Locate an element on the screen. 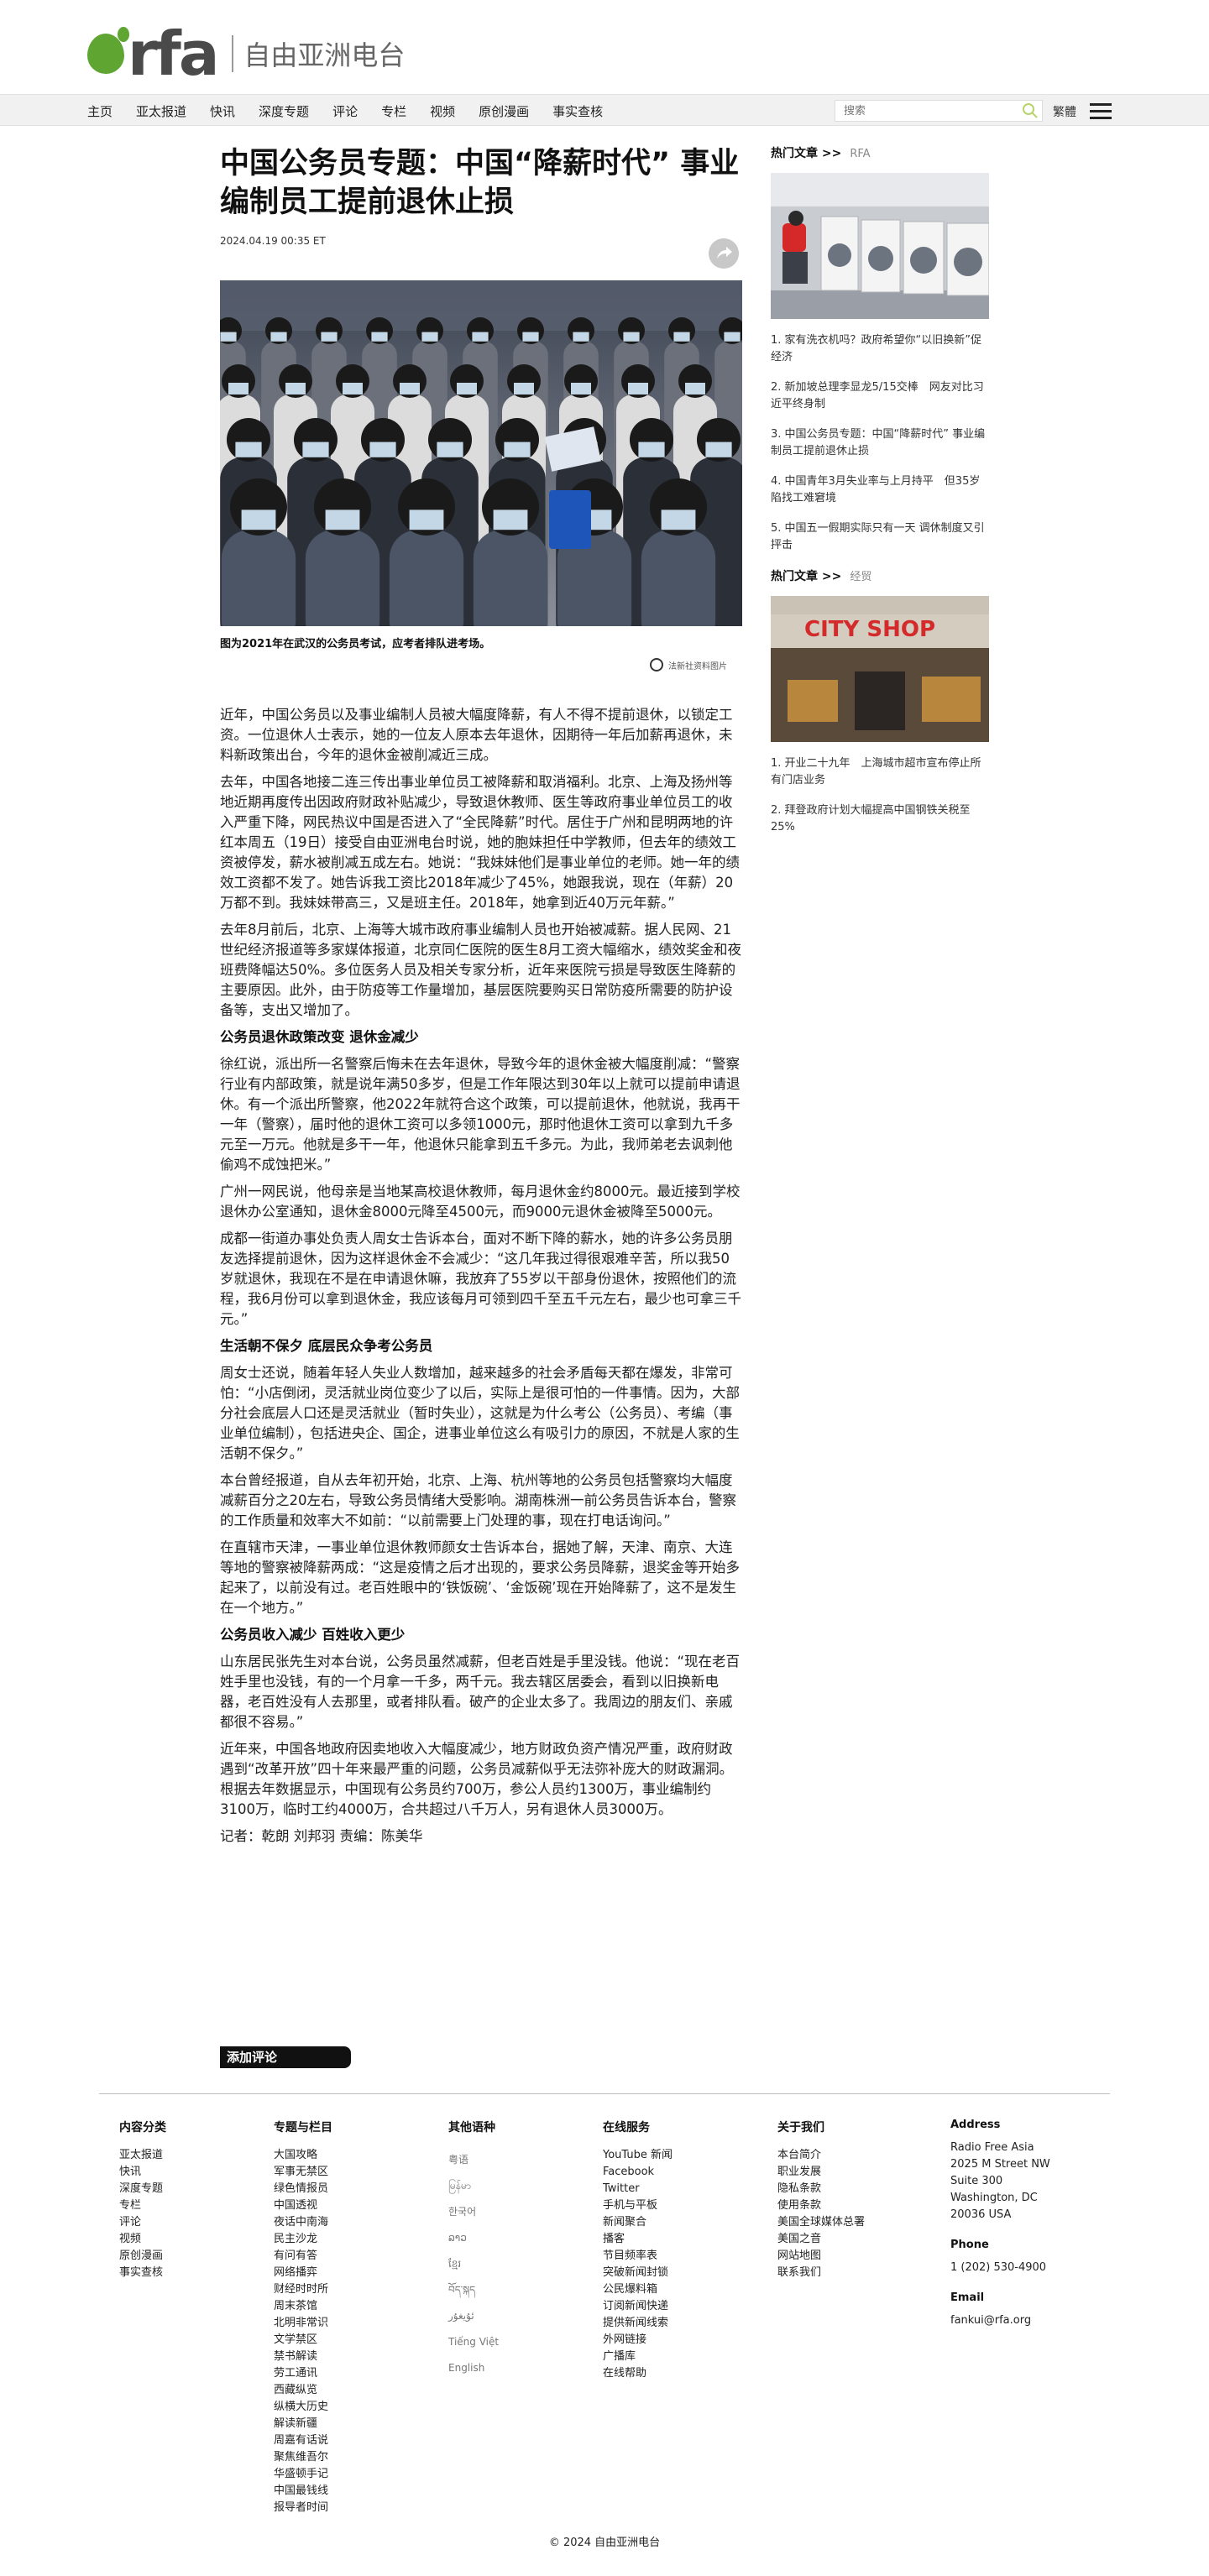  footer-link: 亚太报道 is located at coordinates (142, 2155).